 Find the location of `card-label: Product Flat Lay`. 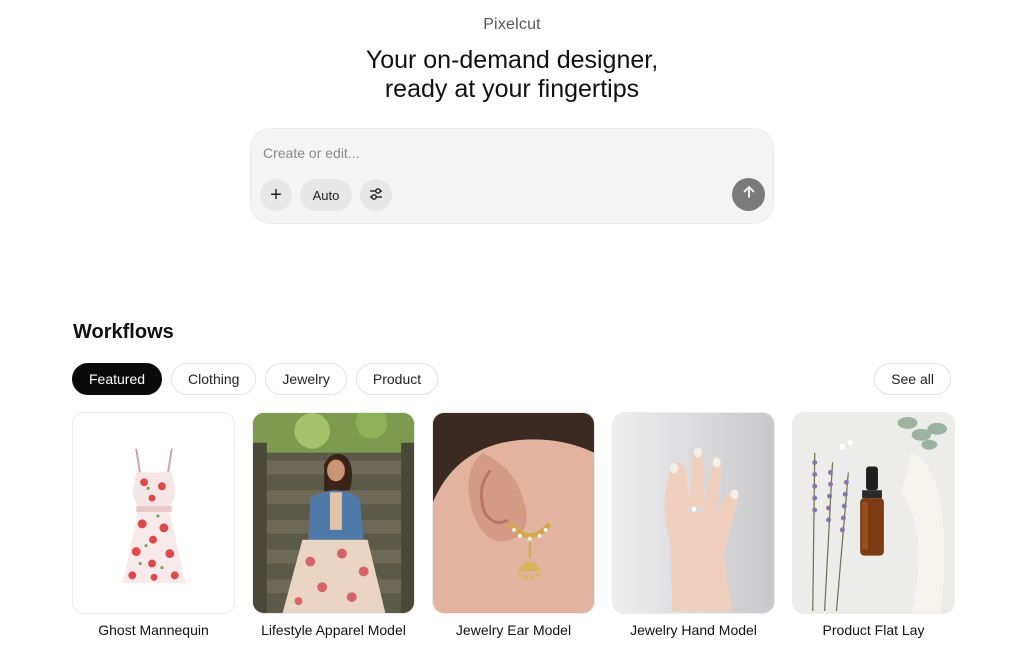

card-label: Product Flat Lay is located at coordinates (873, 630).